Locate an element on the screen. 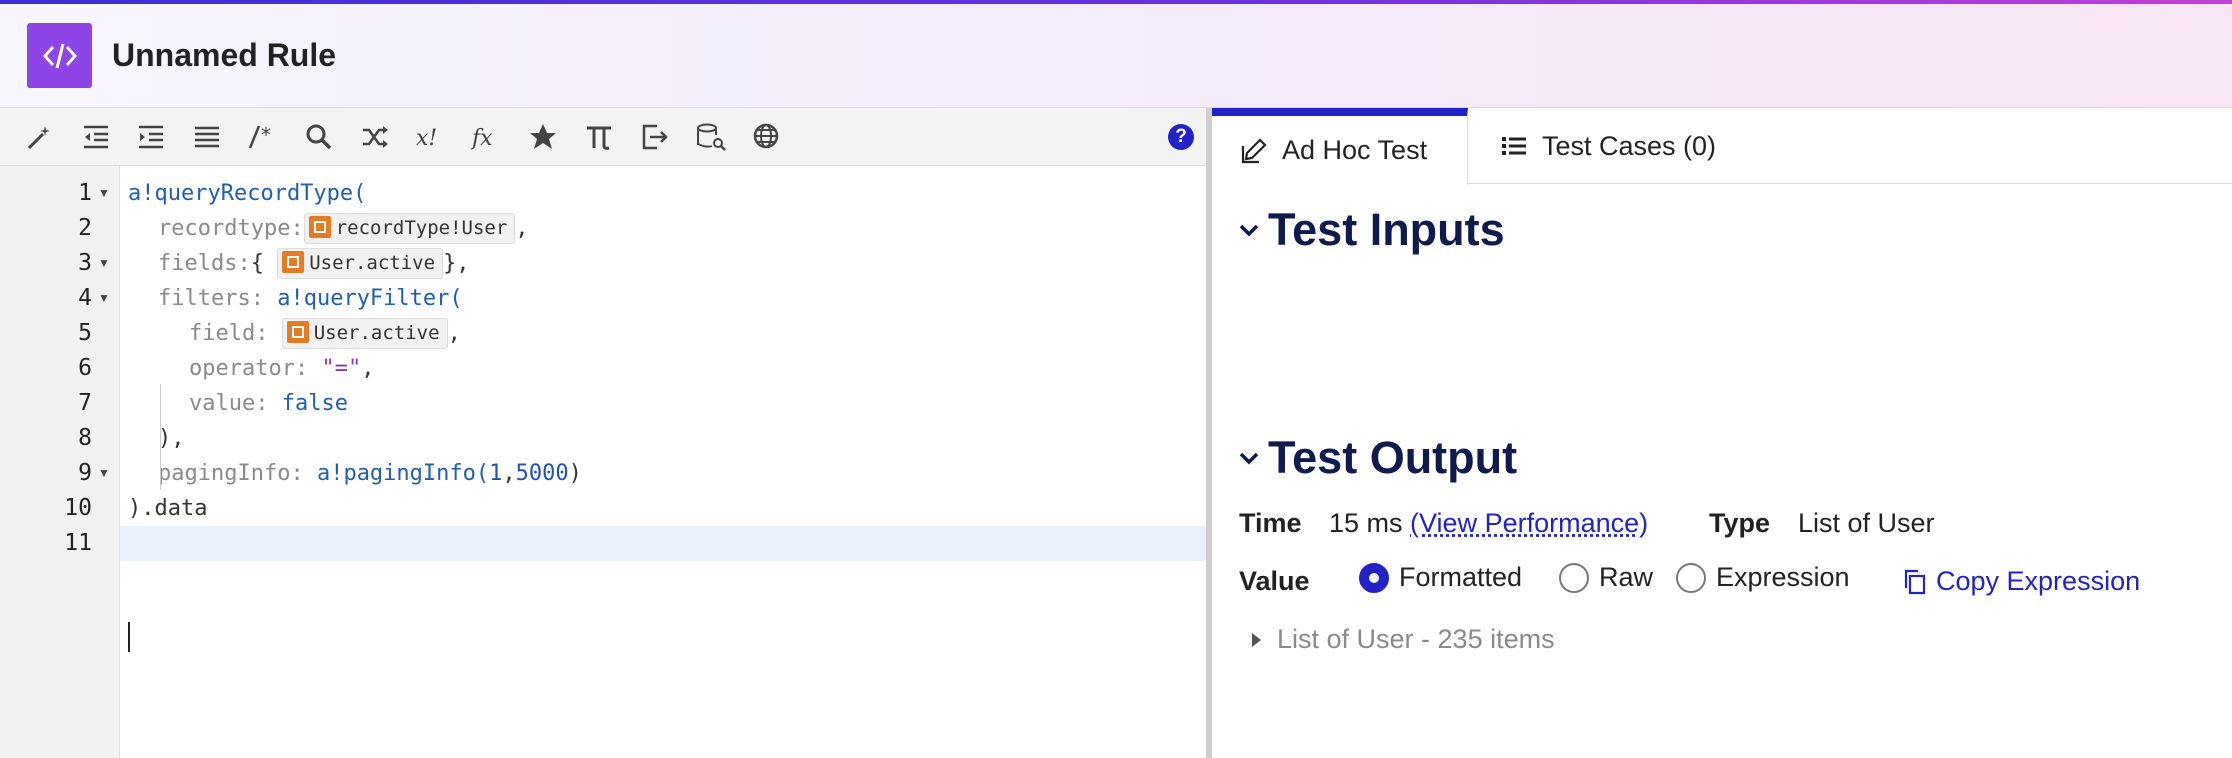 The image size is (2232, 758). line-number: 10 is located at coordinates (78, 508).